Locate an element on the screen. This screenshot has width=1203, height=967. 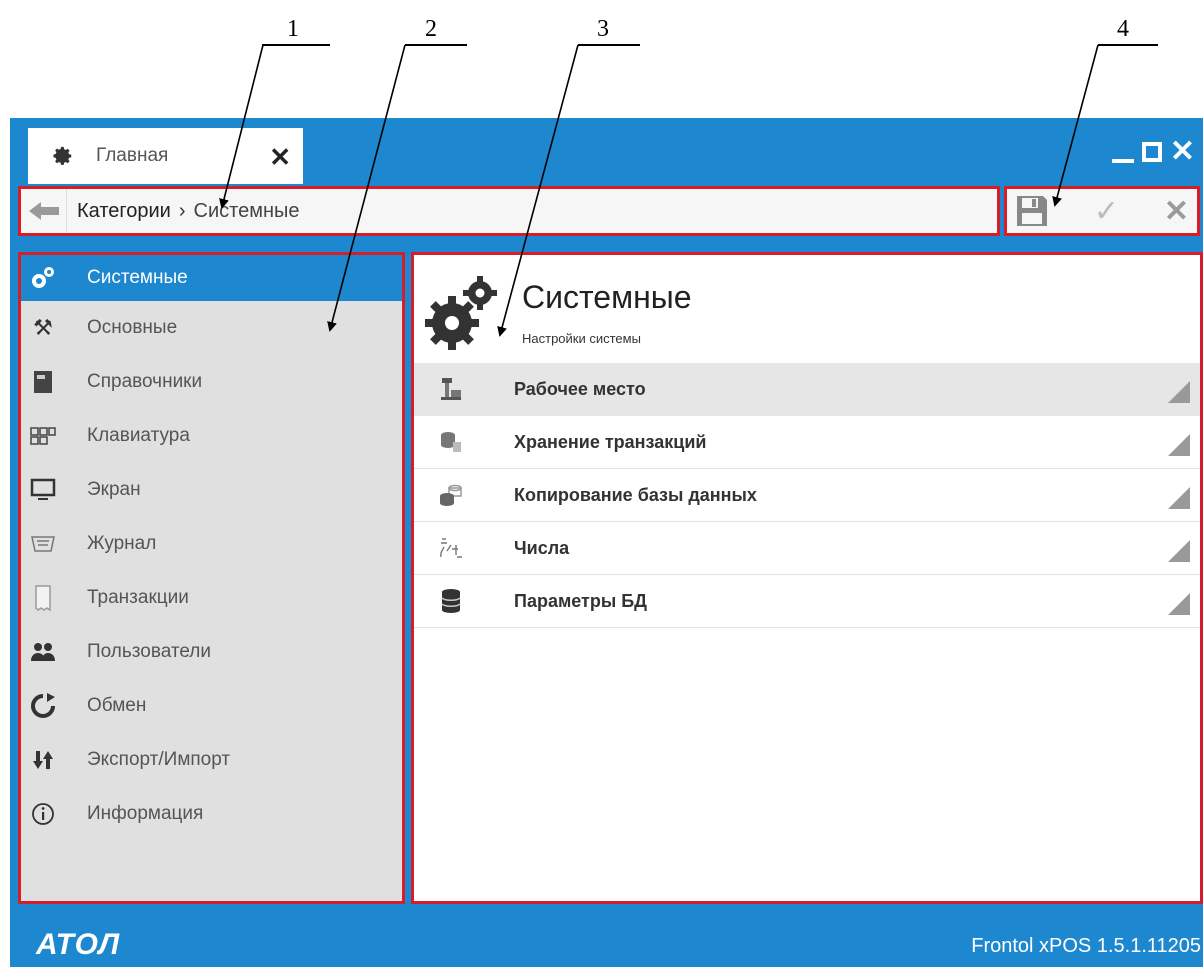
sidebar-item-label: Информация is located at coordinates (145, 813).